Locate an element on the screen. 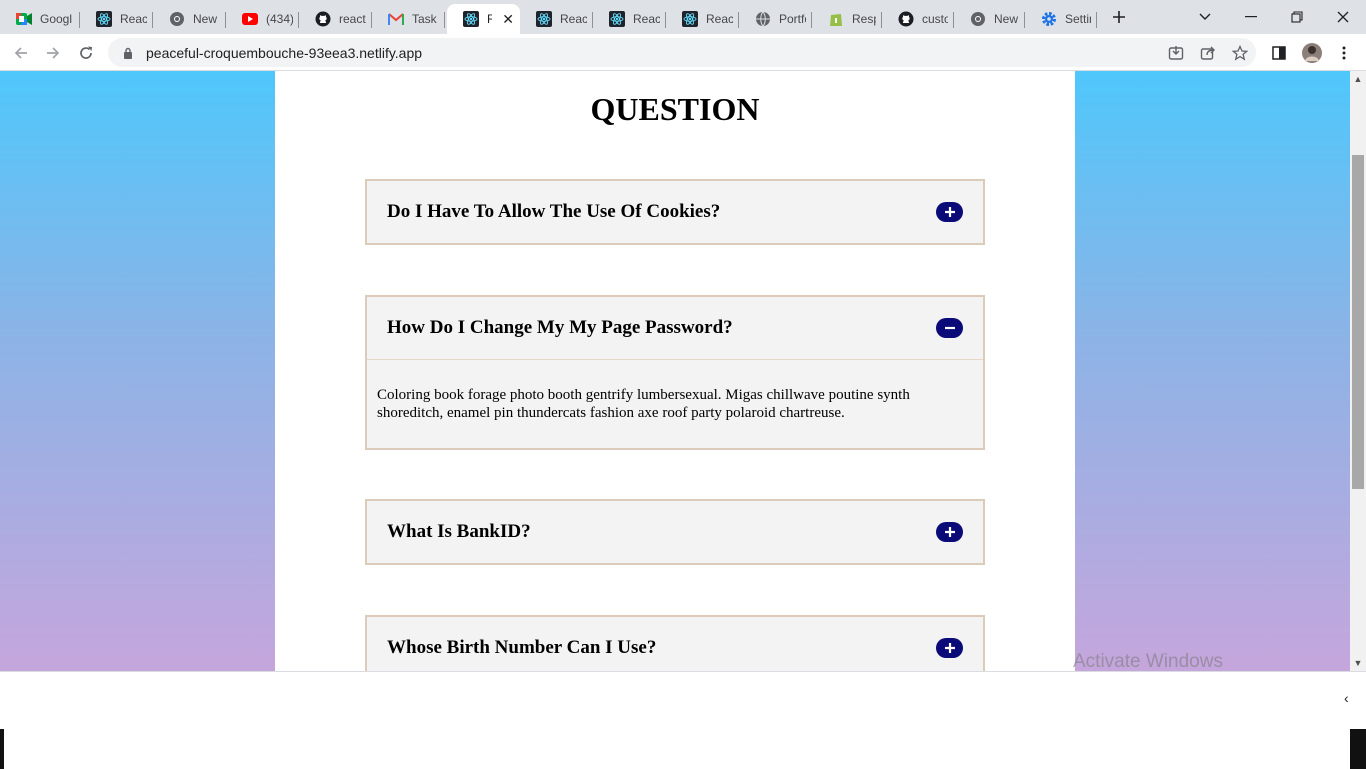 Image resolution: width=1366 pixels, height=769 pixels. collapse-button is located at coordinates (949, 328).